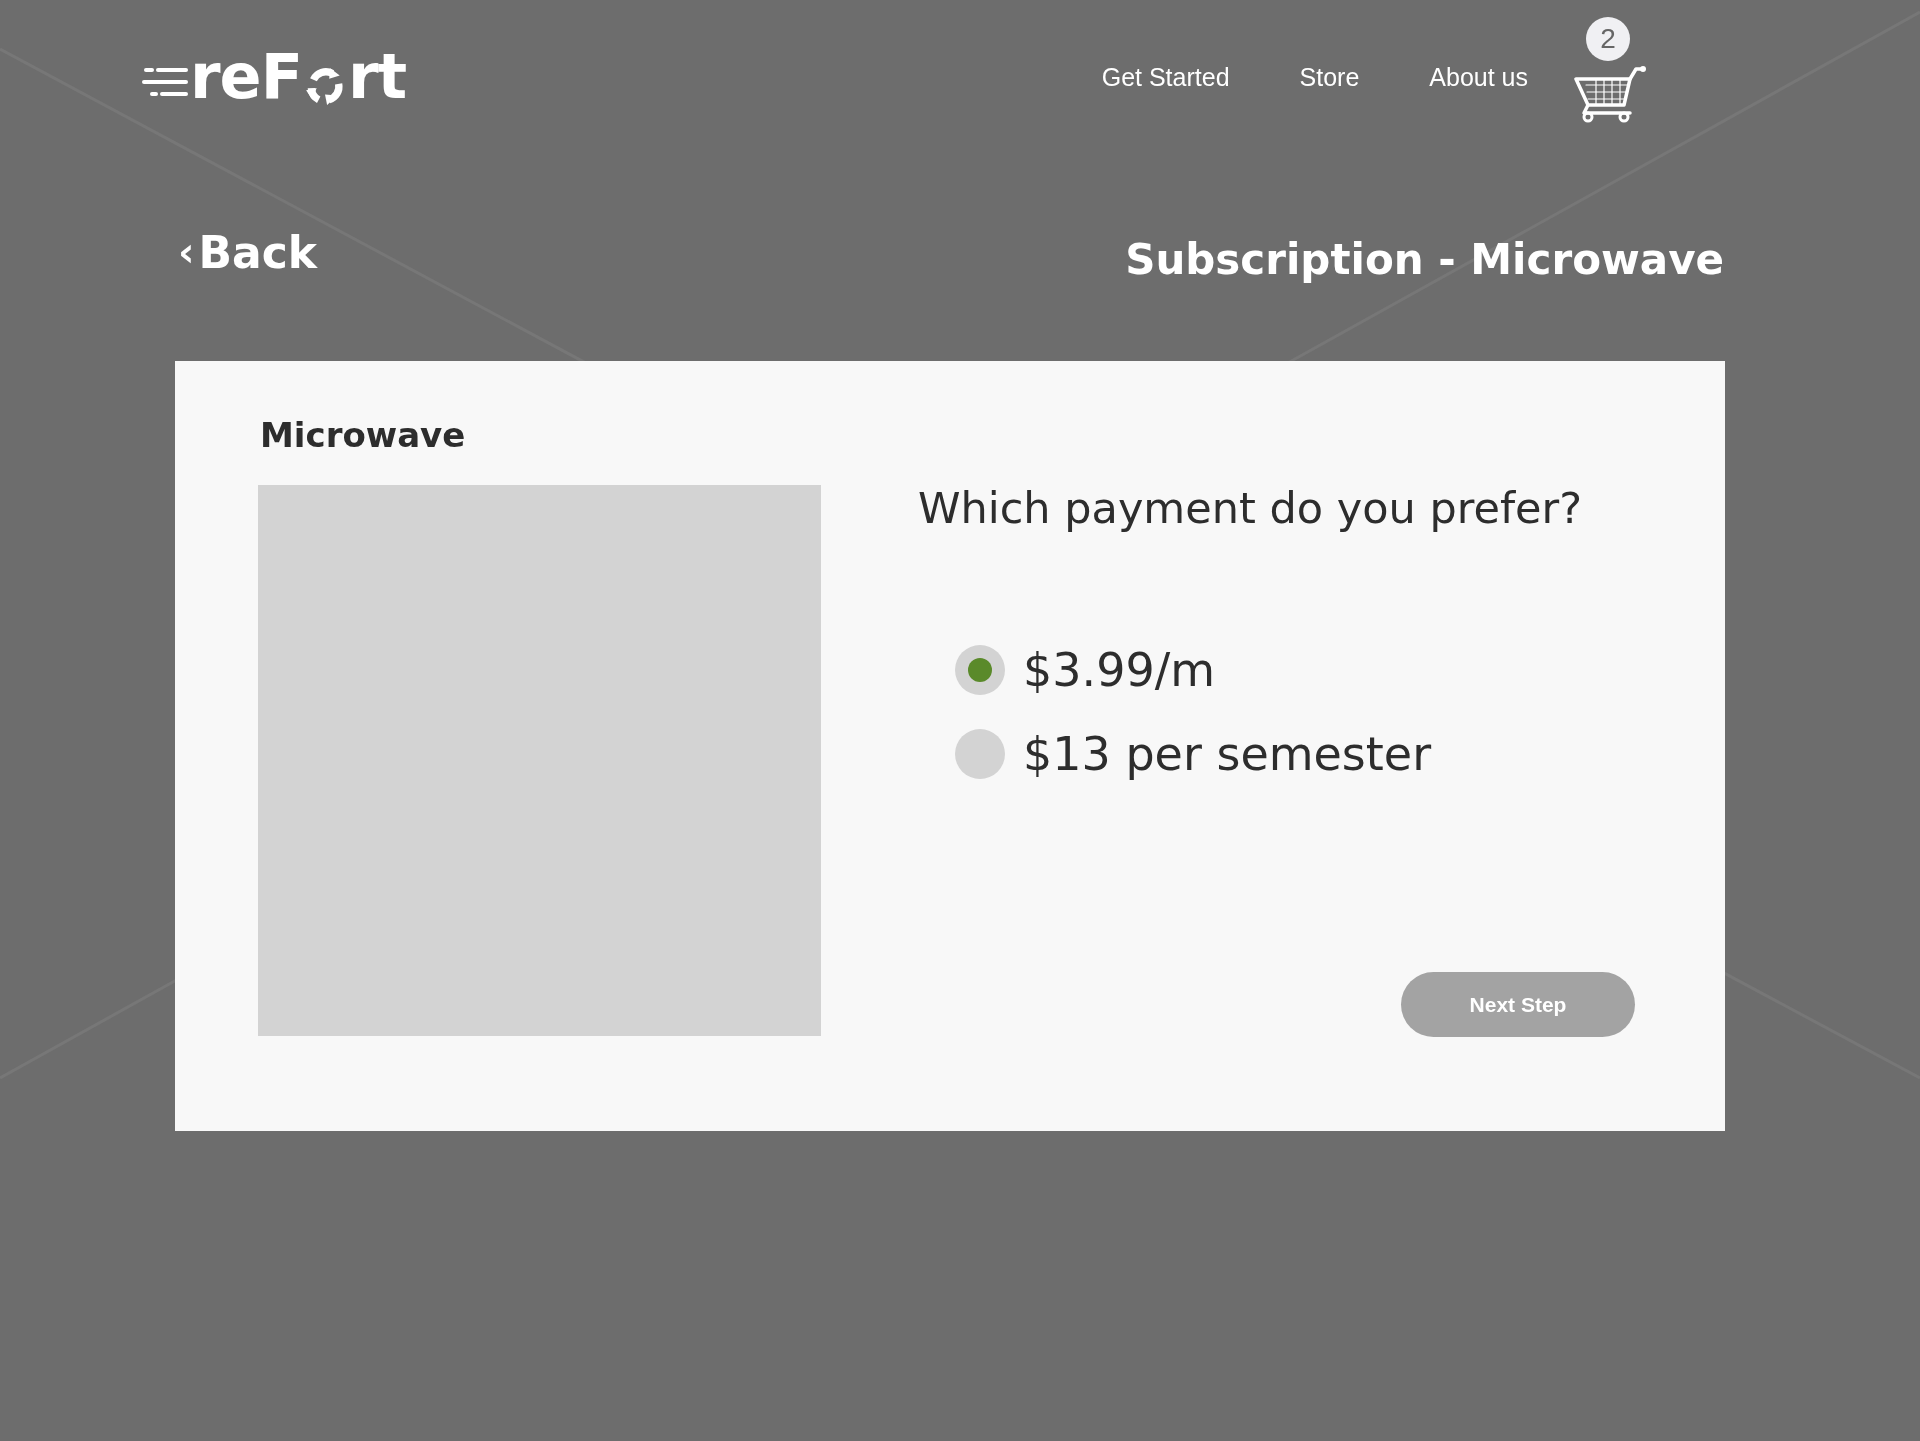  I want to click on logo: reF rt, so click(274, 77).